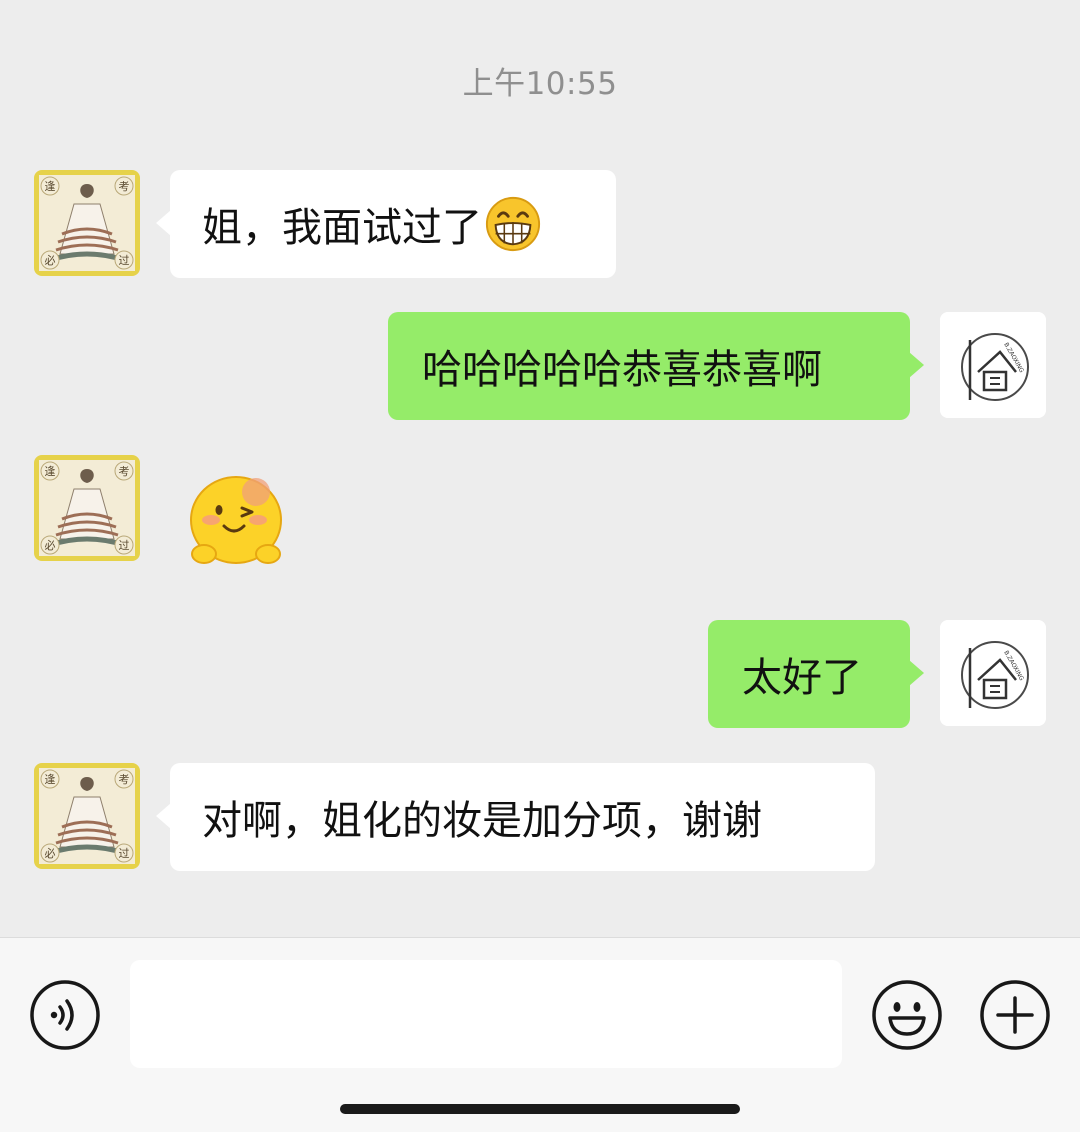  What do you see at coordinates (540, 84) in the screenshot?
I see `message-timestamp: 上午10:55` at bounding box center [540, 84].